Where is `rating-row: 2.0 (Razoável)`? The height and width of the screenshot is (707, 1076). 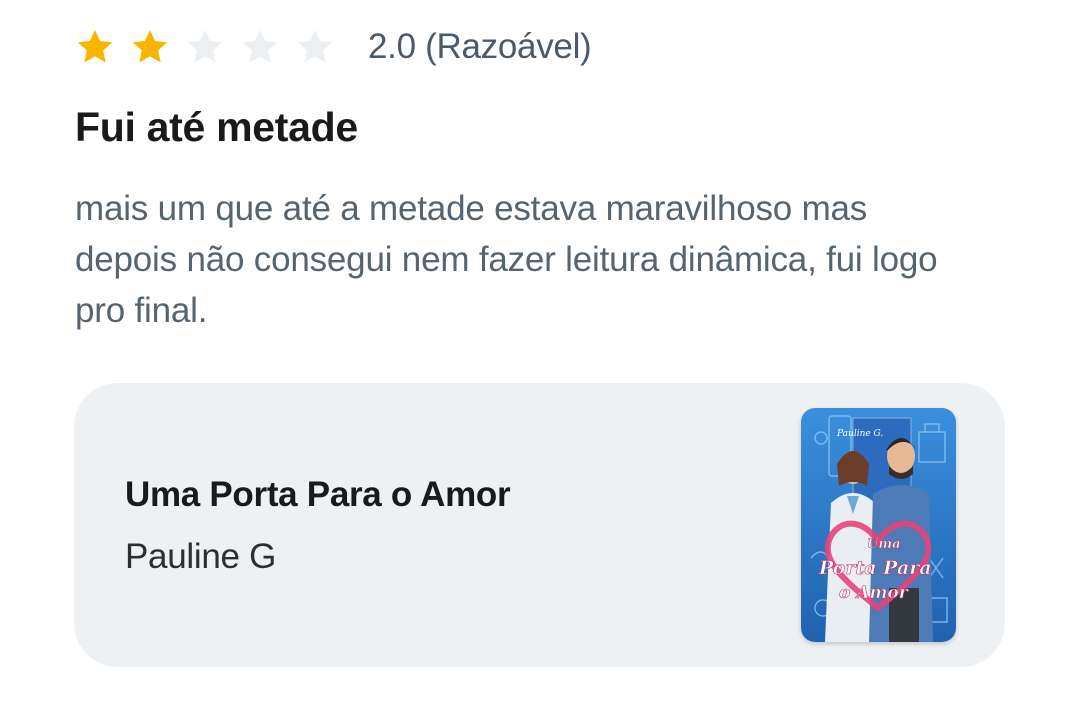 rating-row: 2.0 (Razoável) is located at coordinates (333, 47).